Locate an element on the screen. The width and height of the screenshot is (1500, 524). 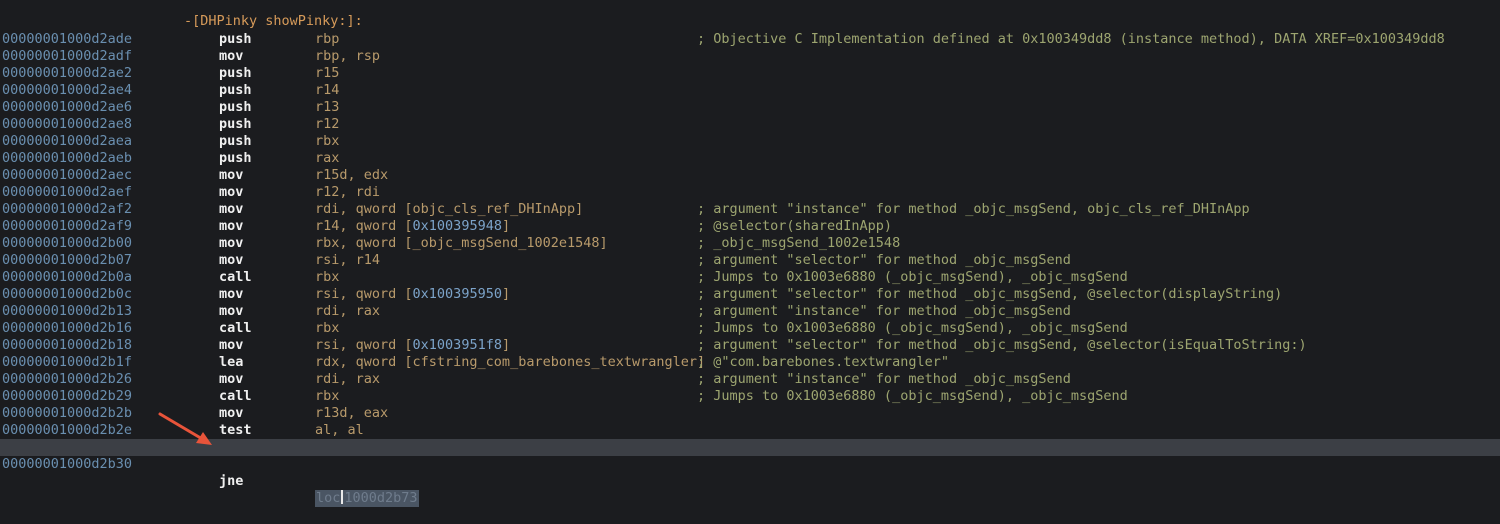
instruction-address: 00000001000d2b16 is located at coordinates (67, 328).